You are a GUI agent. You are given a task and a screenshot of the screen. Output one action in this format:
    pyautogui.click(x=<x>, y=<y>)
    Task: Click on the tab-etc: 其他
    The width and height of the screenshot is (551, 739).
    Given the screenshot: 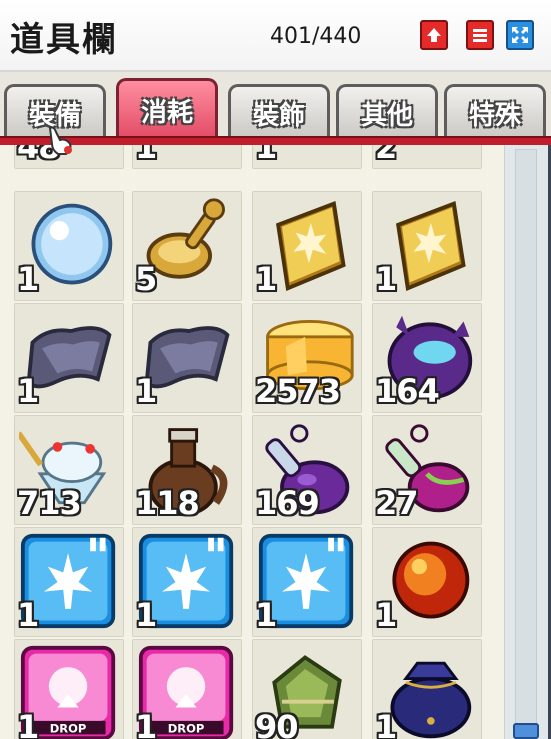 What is the action you would take?
    pyautogui.click(x=387, y=112)
    